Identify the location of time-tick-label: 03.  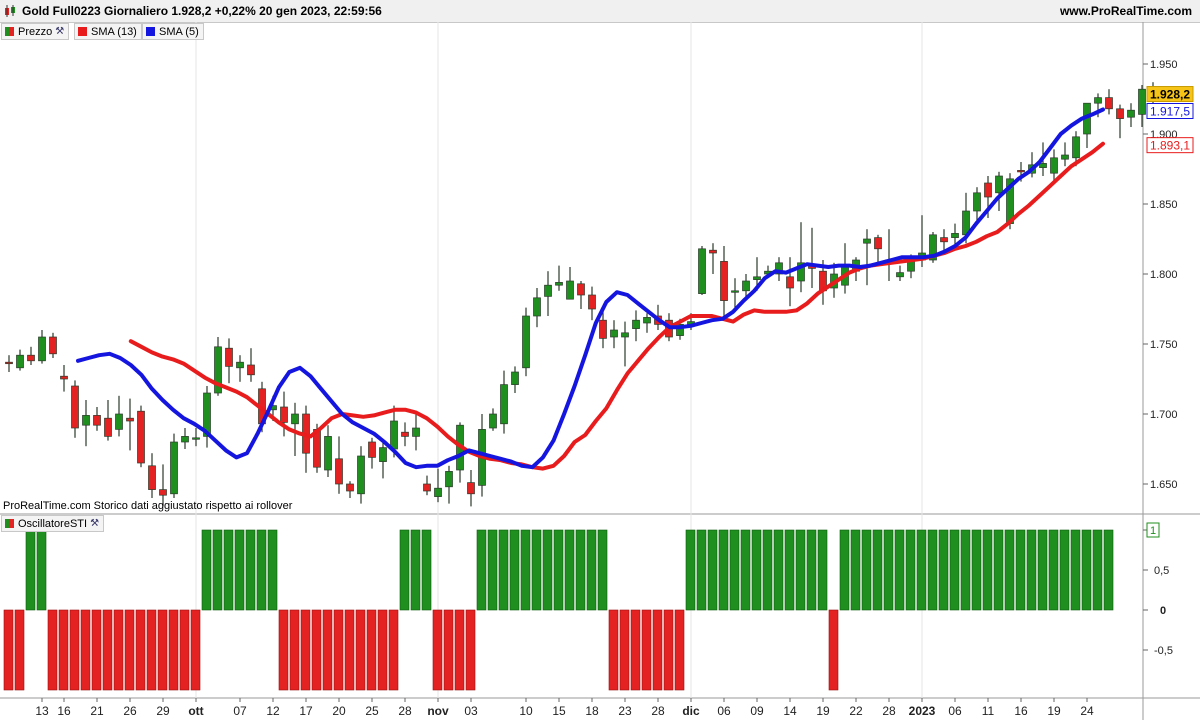
(471, 711).